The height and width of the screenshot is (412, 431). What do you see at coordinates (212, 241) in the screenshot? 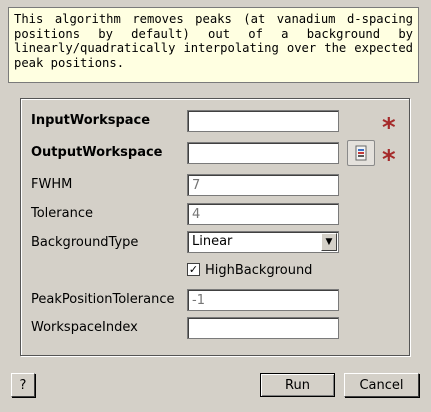
I see `background-type-value: Linear` at bounding box center [212, 241].